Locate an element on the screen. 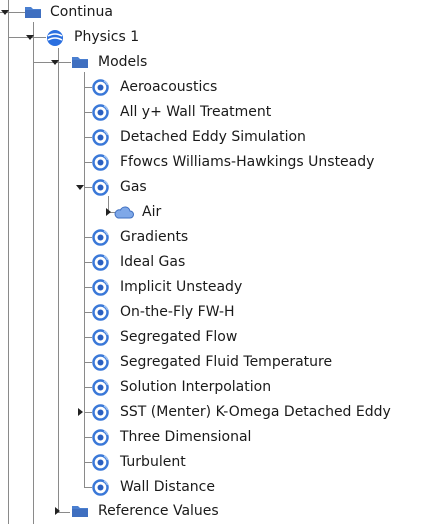 Image resolution: width=428 pixels, height=524 pixels. tree-node-label: Air is located at coordinates (152, 212).